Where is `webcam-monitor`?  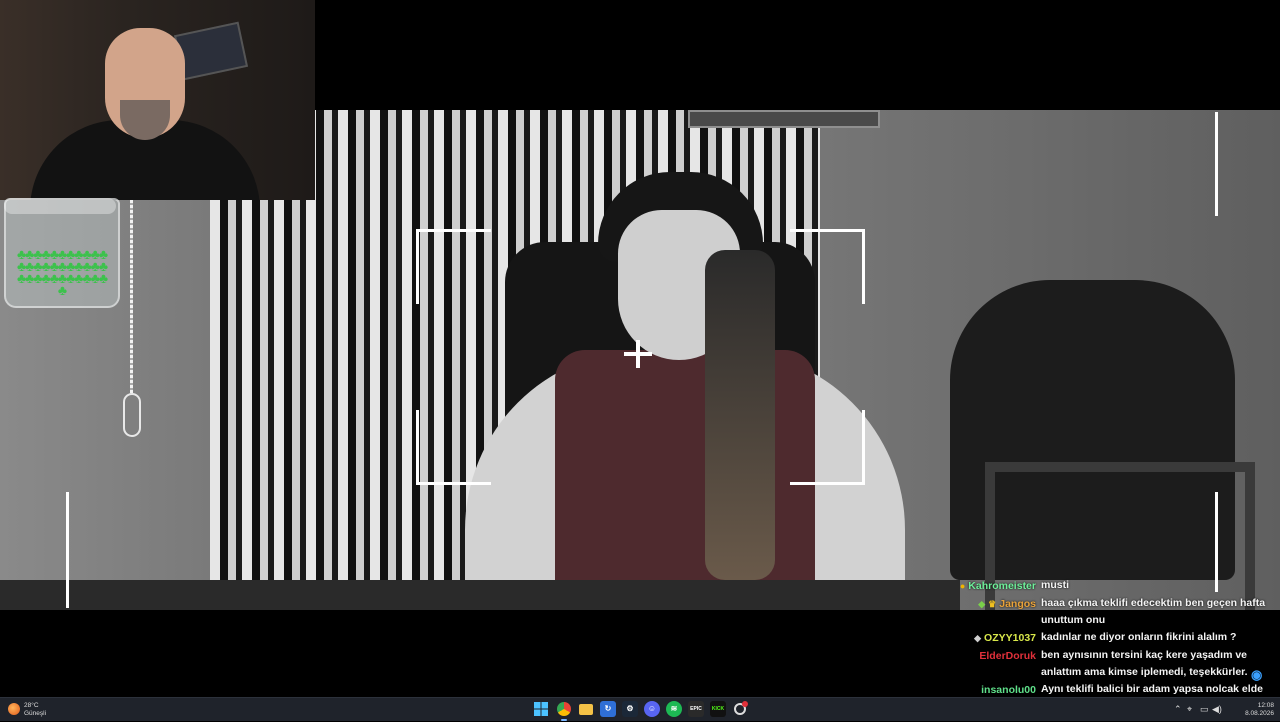
webcam-monitor is located at coordinates (211, 51).